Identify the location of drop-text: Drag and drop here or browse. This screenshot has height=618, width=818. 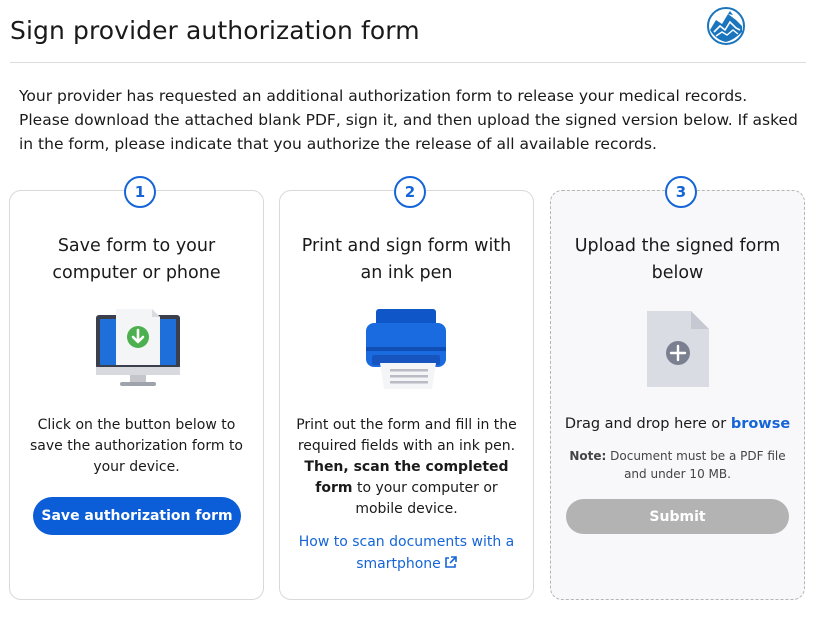
(677, 424).